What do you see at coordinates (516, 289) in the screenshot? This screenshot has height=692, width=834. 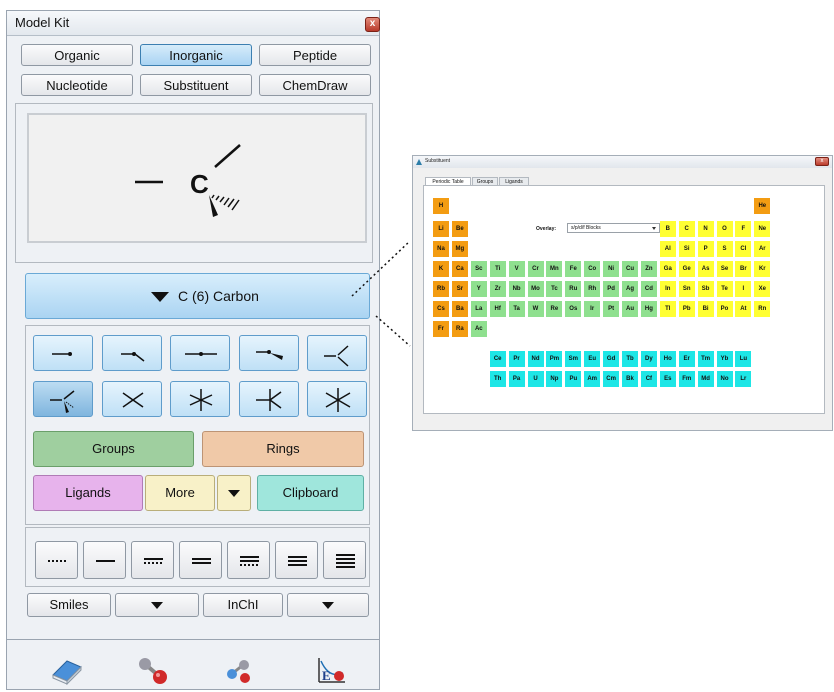 I see `element-cell-nb: Nb` at bounding box center [516, 289].